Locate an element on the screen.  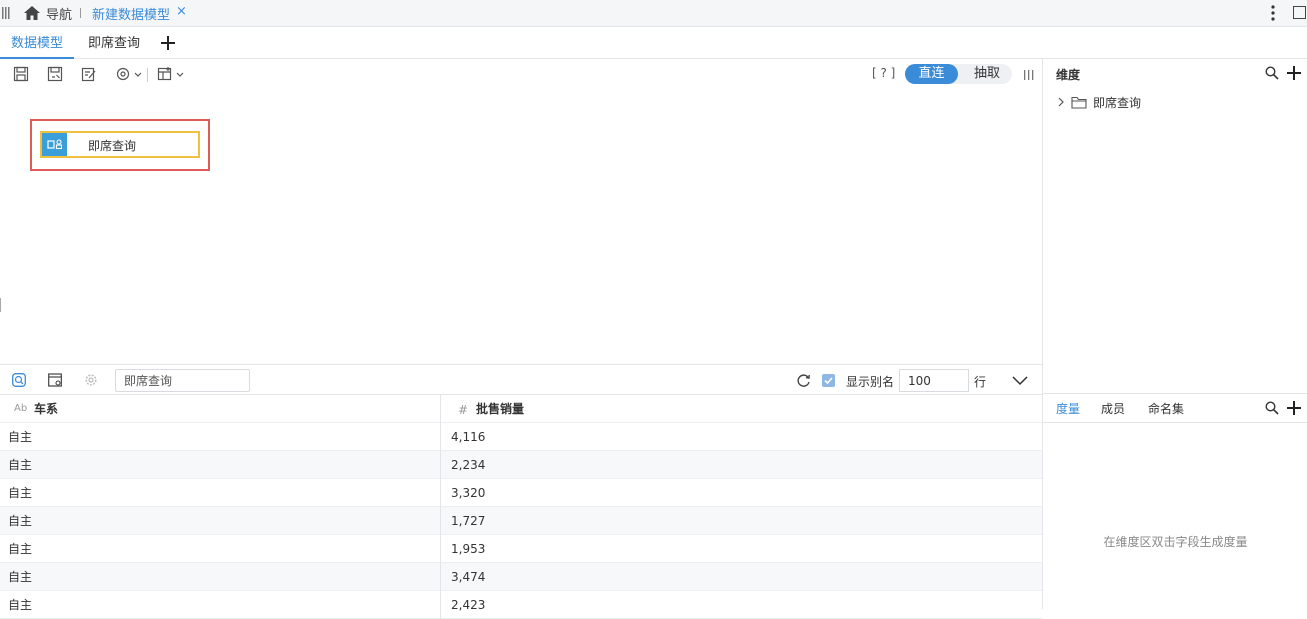
cell-sales: 4,116 is located at coordinates (468, 437).